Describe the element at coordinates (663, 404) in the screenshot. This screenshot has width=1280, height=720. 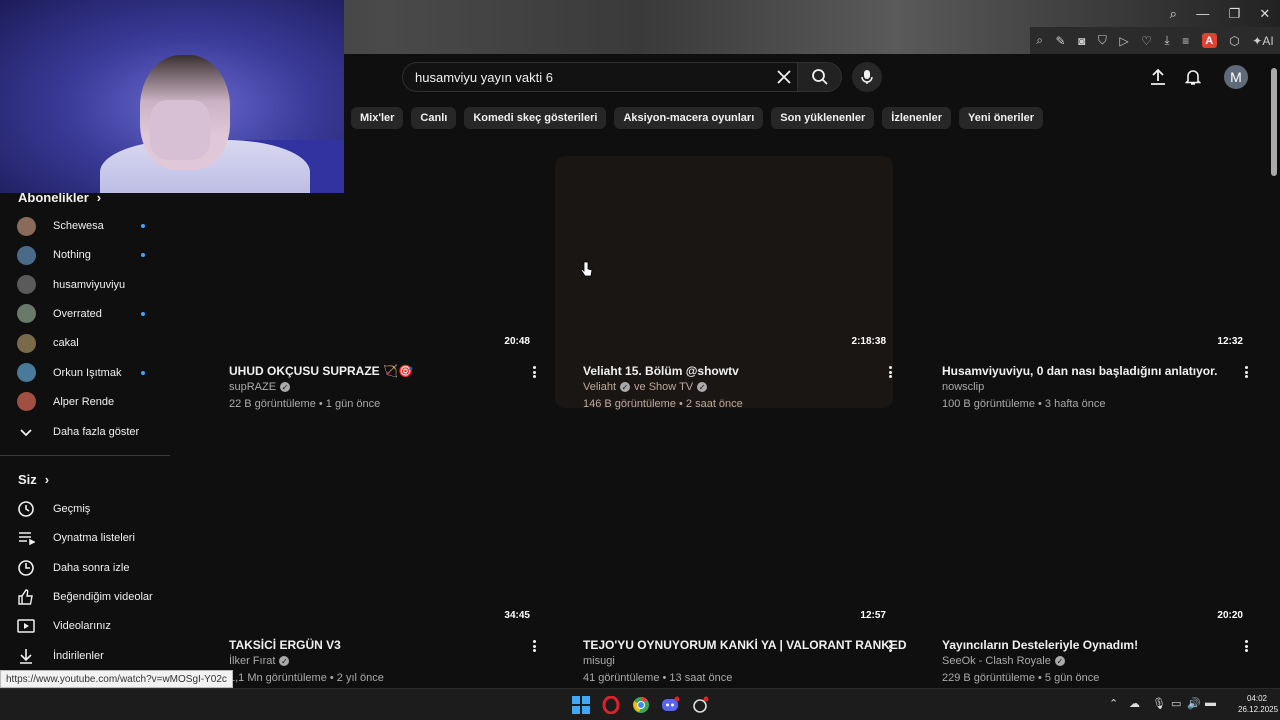
I see `video-meta: 146 B görüntüleme • 2 saat önce` at that location.